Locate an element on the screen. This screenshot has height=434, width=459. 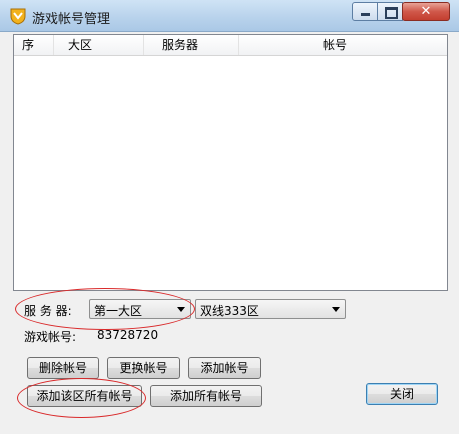
column-label: 大区 is located at coordinates (80, 45).